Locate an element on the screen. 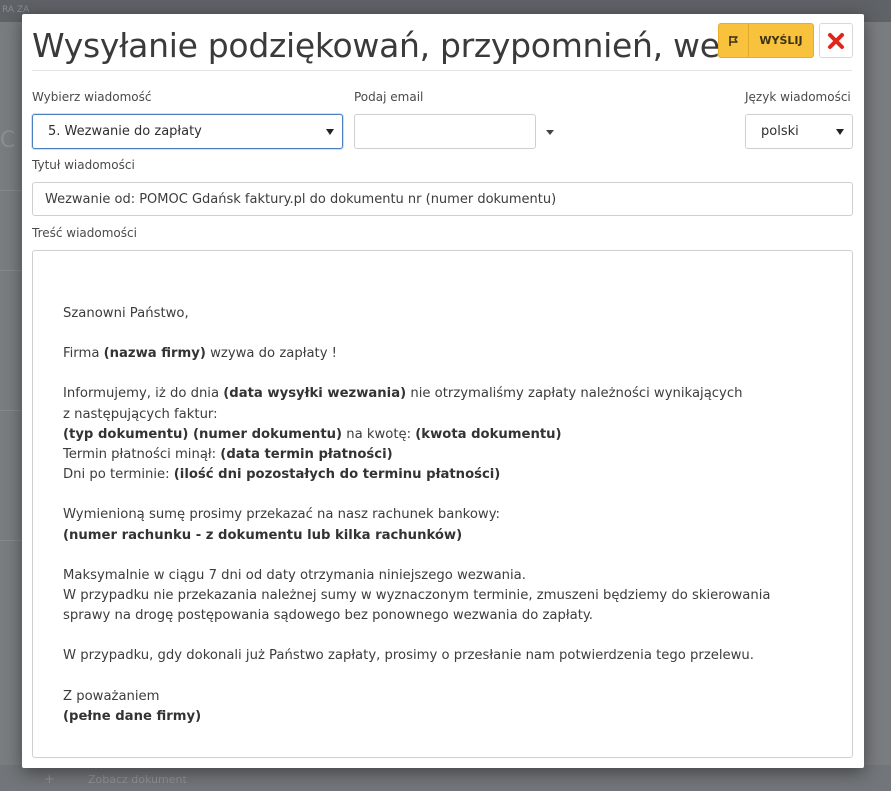  body-signature: (pełne dane firmy) is located at coordinates (132, 716).